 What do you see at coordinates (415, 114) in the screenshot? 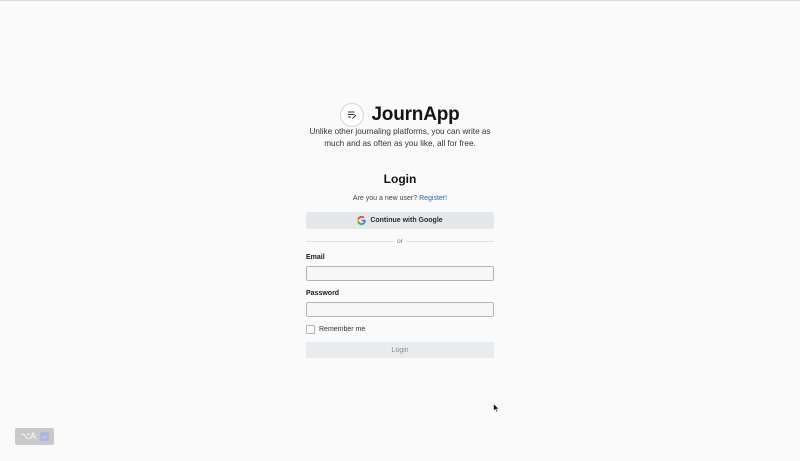
I see `app-name: JournApp` at bounding box center [415, 114].